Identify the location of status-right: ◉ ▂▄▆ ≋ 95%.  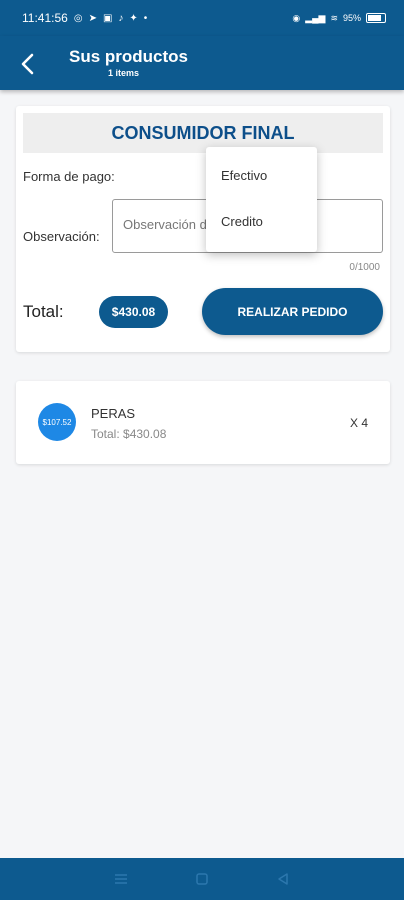
(339, 18).